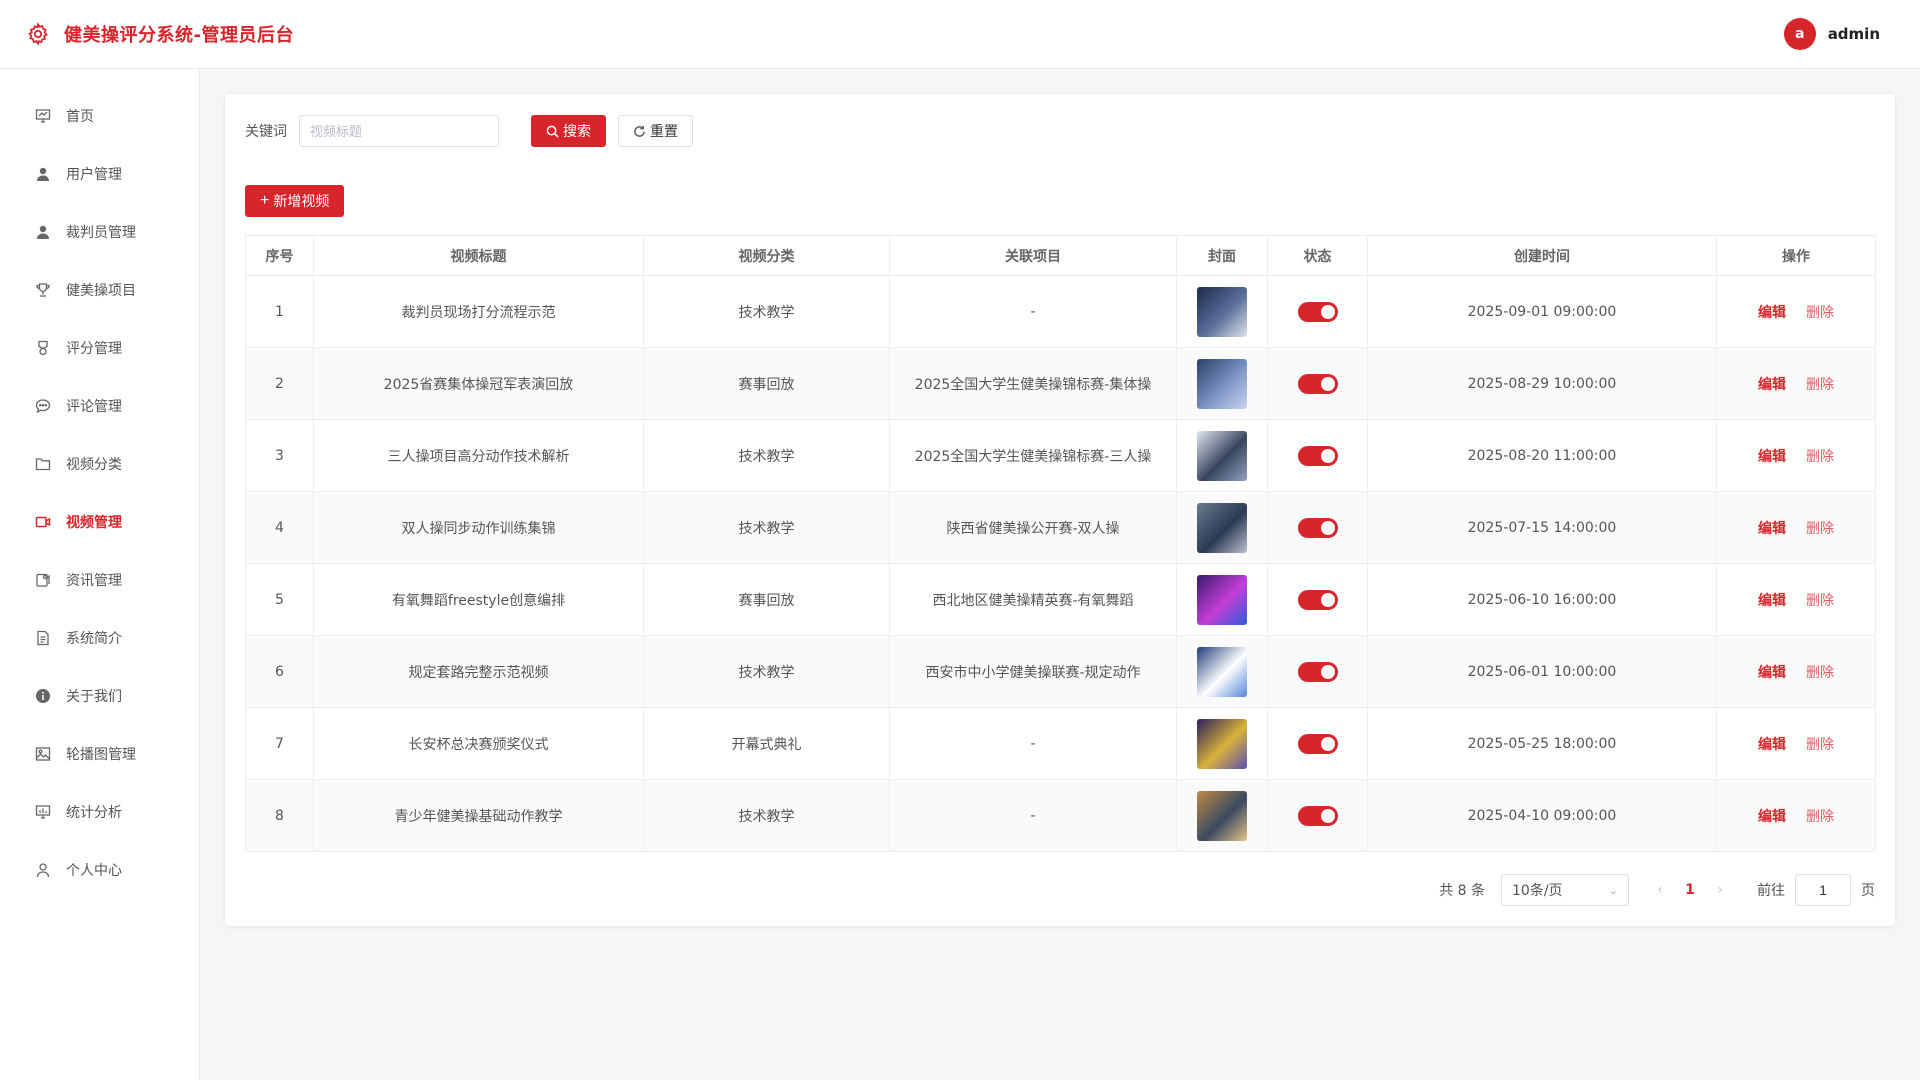 This screenshot has height=1080, width=1920. Describe the element at coordinates (99, 754) in the screenshot. I see `sidebar-item: 轮播图管理` at that location.